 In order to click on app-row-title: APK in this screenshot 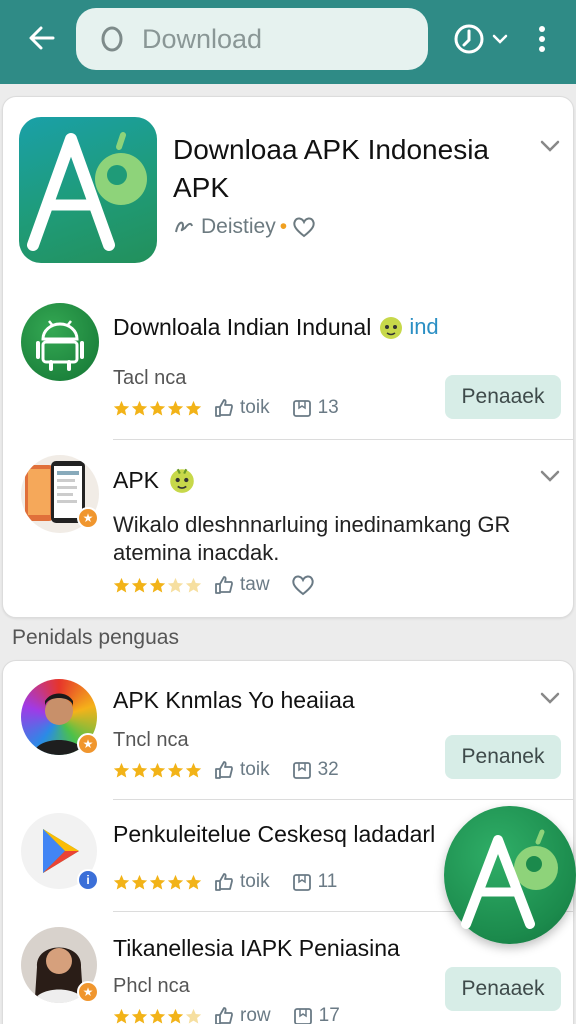, I will do `click(155, 480)`.